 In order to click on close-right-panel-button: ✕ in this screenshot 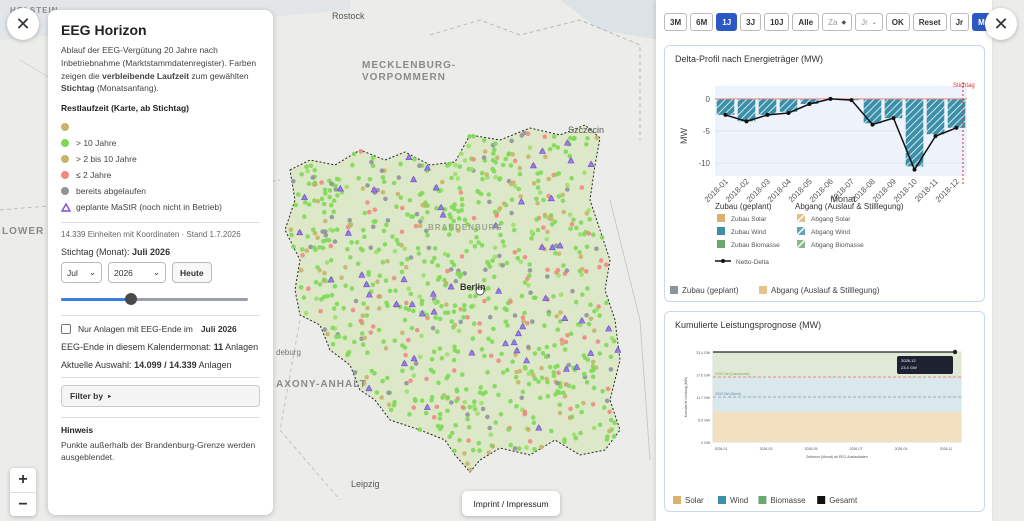, I will do `click(1001, 24)`.